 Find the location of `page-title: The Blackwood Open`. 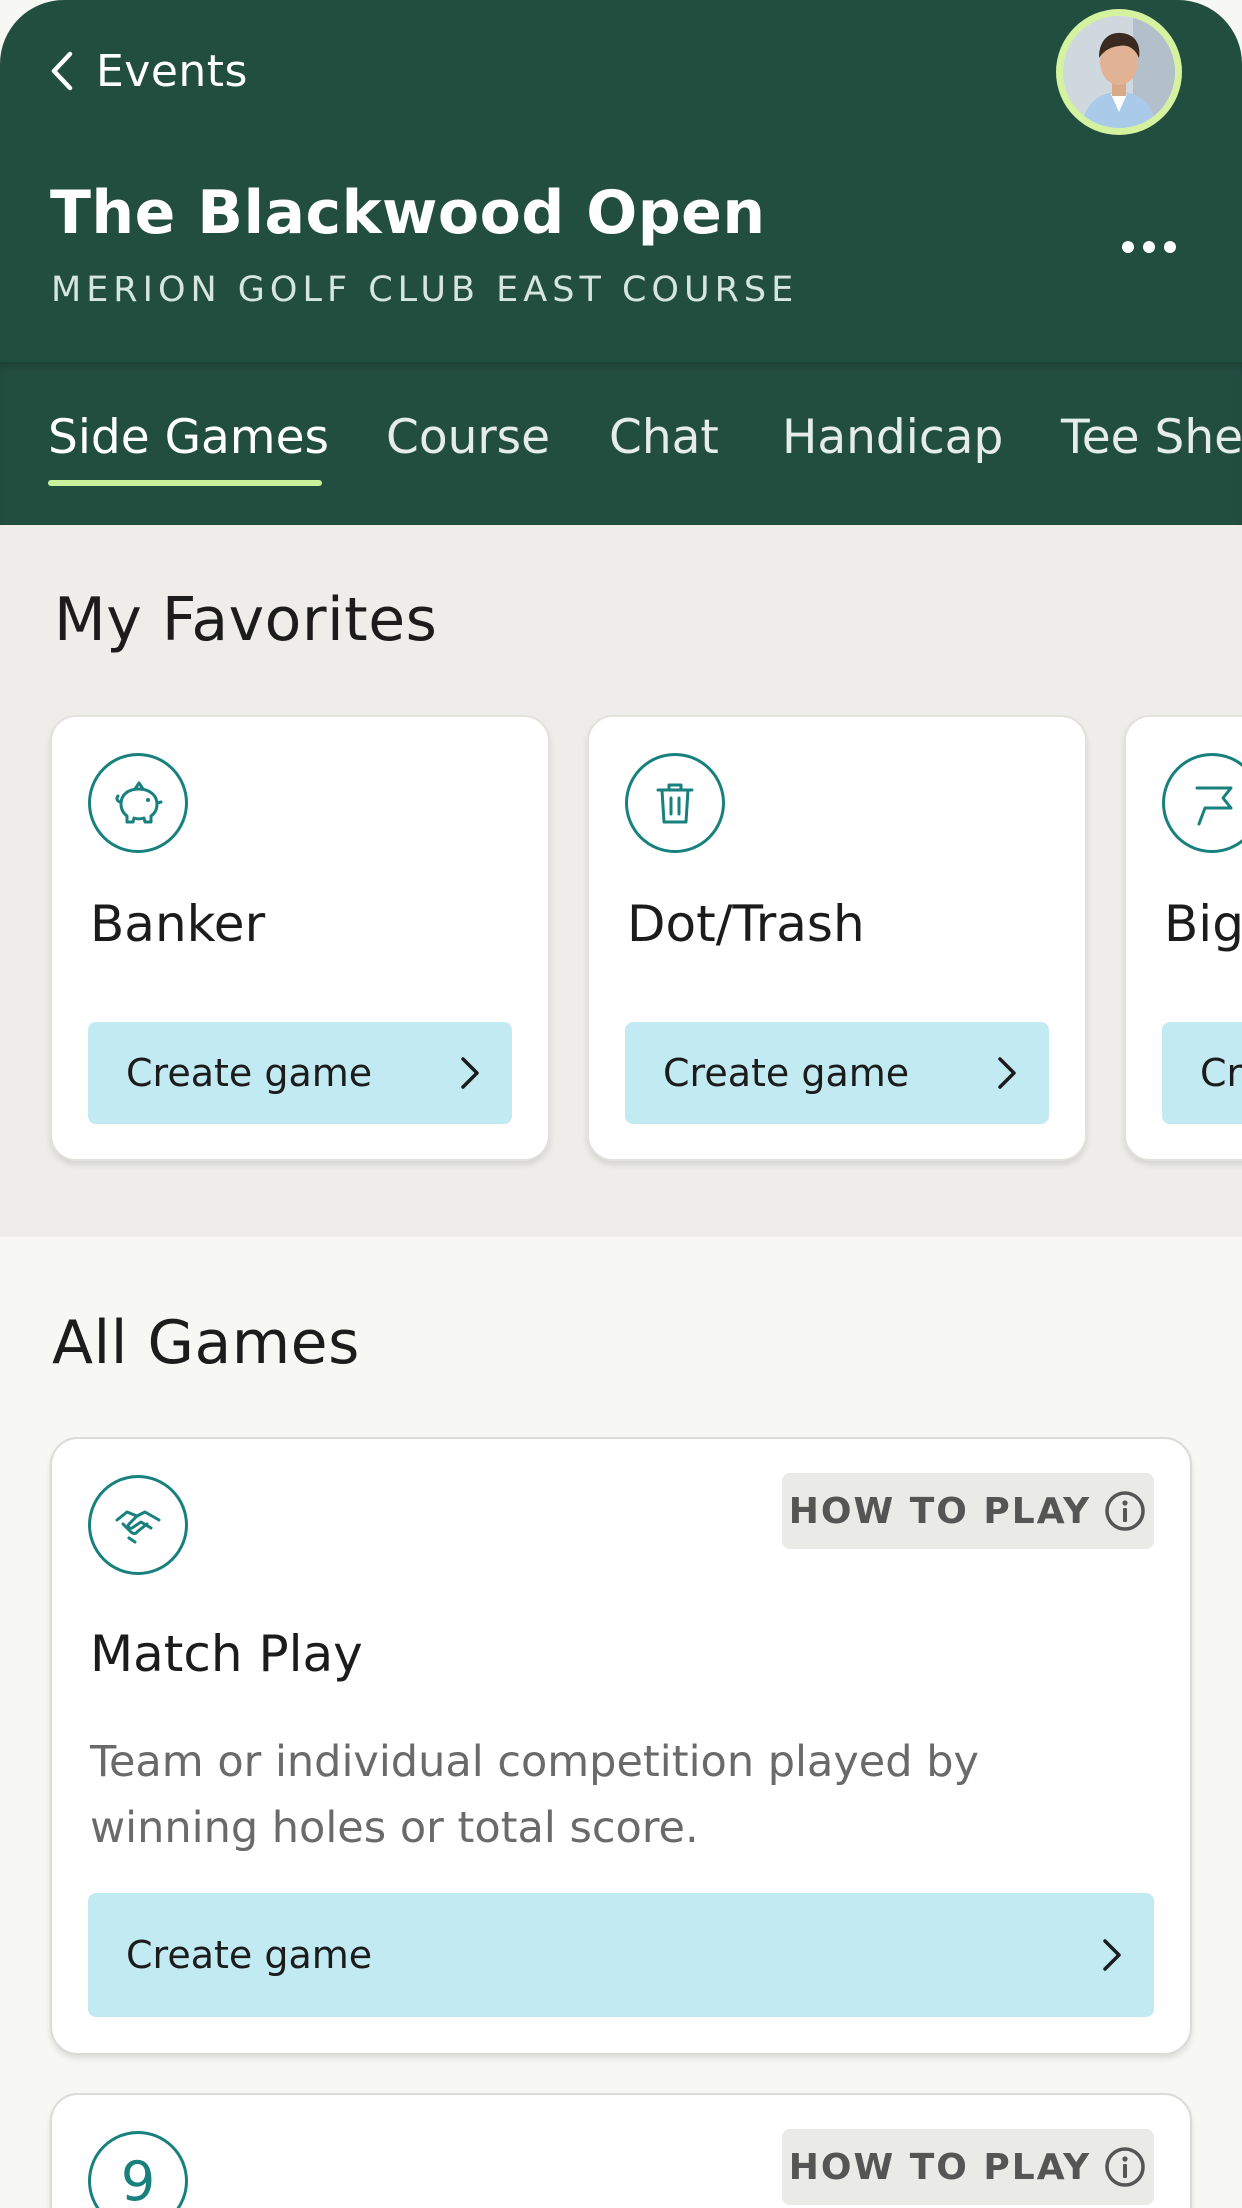

page-title: The Blackwood Open is located at coordinates (408, 213).